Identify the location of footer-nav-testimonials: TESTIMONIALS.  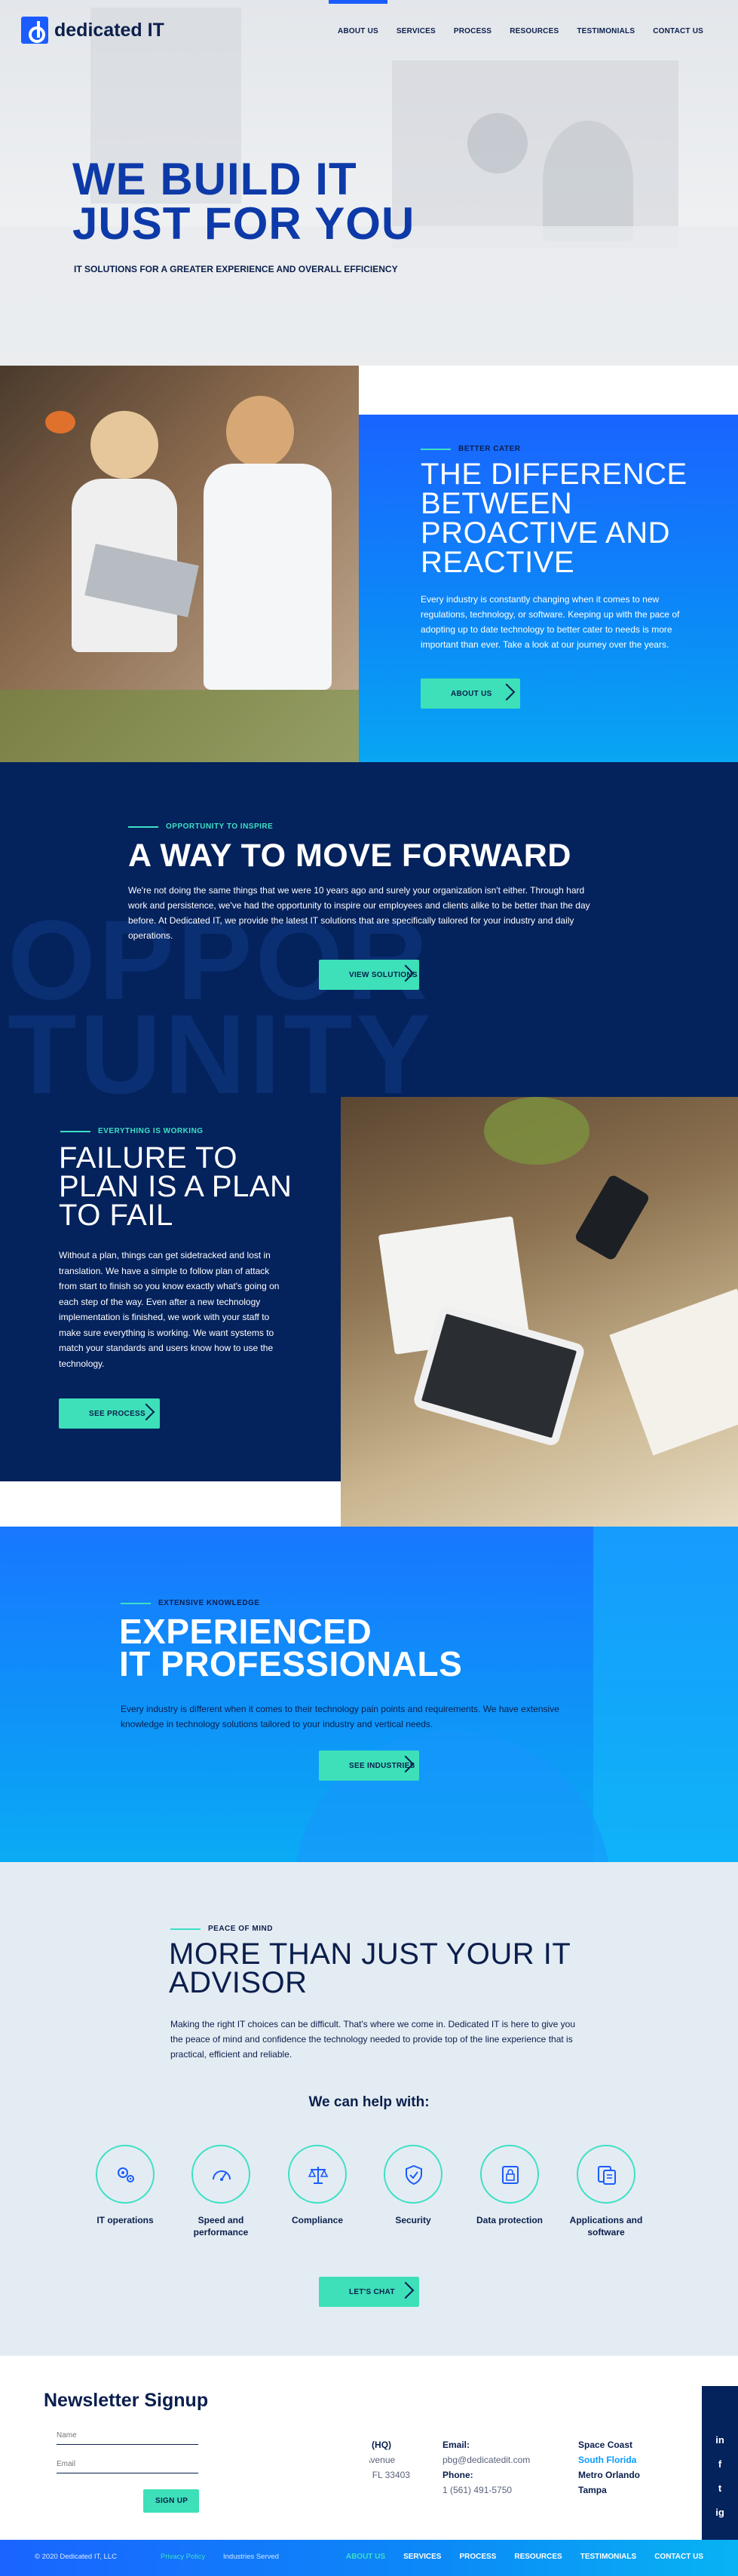
(608, 2550).